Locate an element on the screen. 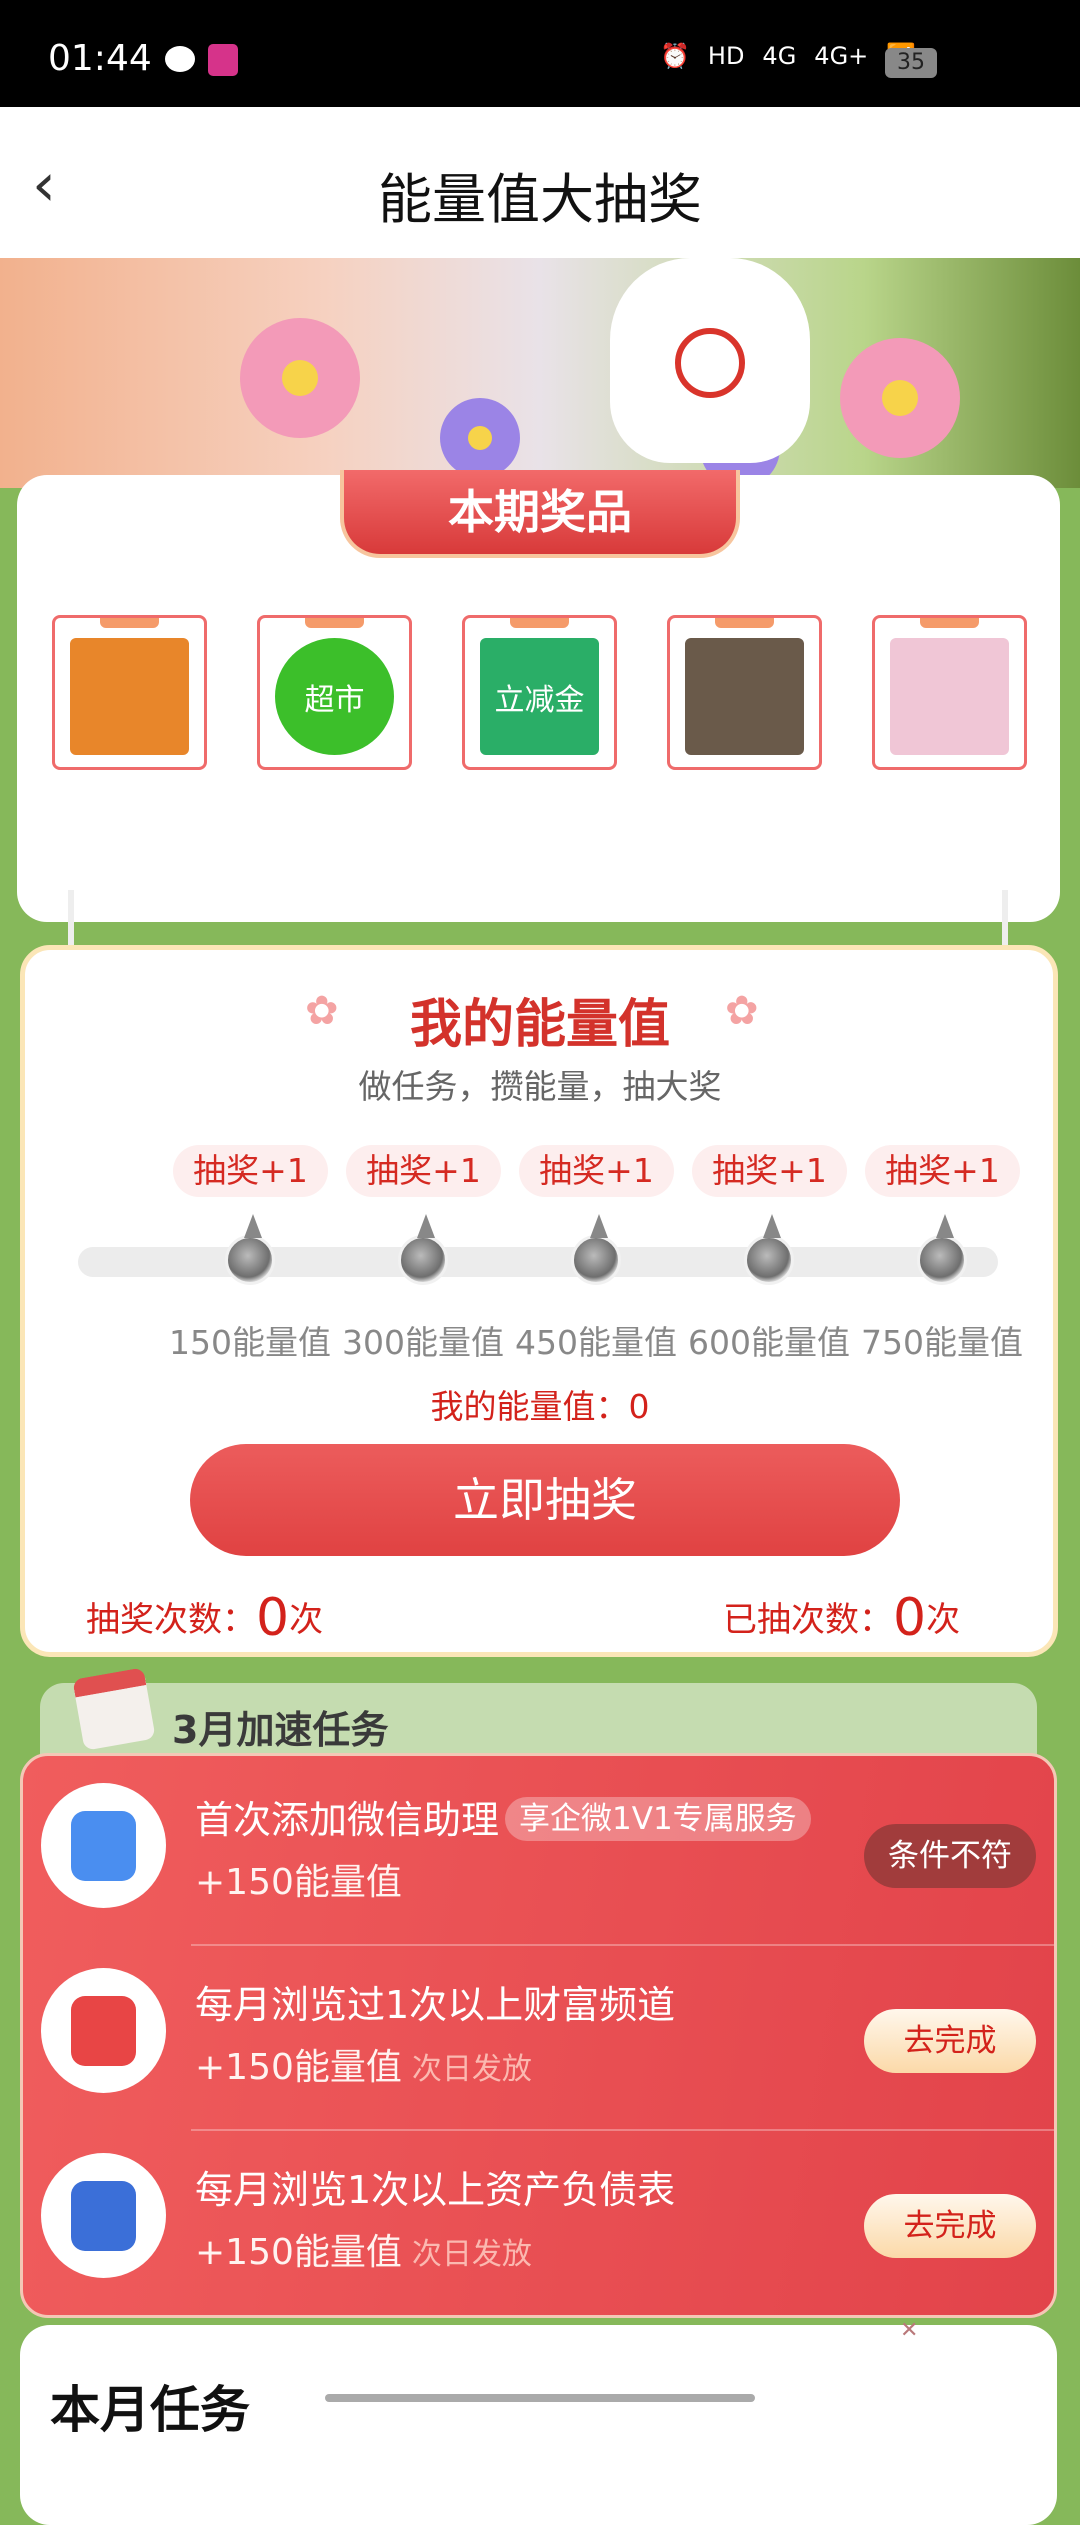 The image size is (1080, 2525). milestone-label: 300能量值 is located at coordinates (423, 1342).